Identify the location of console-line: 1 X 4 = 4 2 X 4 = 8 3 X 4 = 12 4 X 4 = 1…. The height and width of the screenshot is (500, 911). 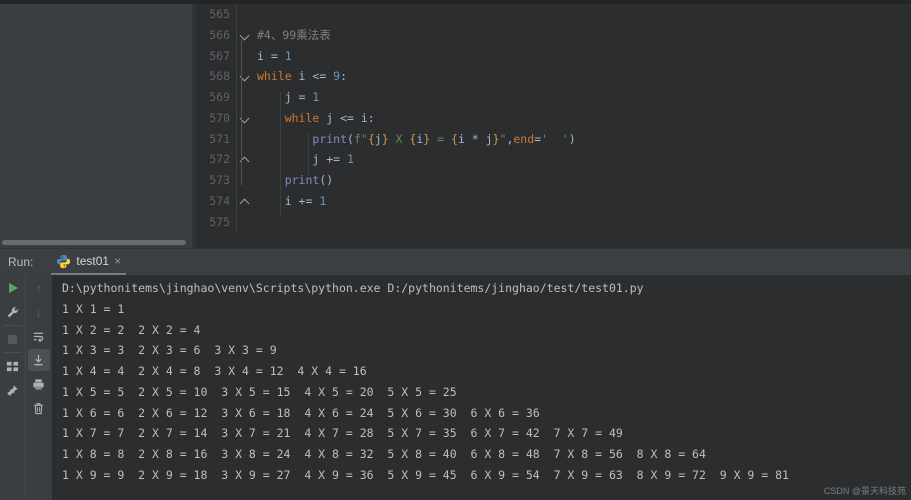
(214, 371).